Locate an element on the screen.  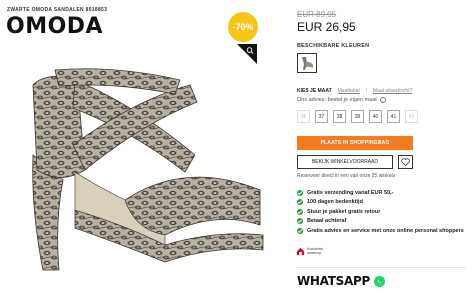
sandal-thumbnail-icon is located at coordinates (307, 63).